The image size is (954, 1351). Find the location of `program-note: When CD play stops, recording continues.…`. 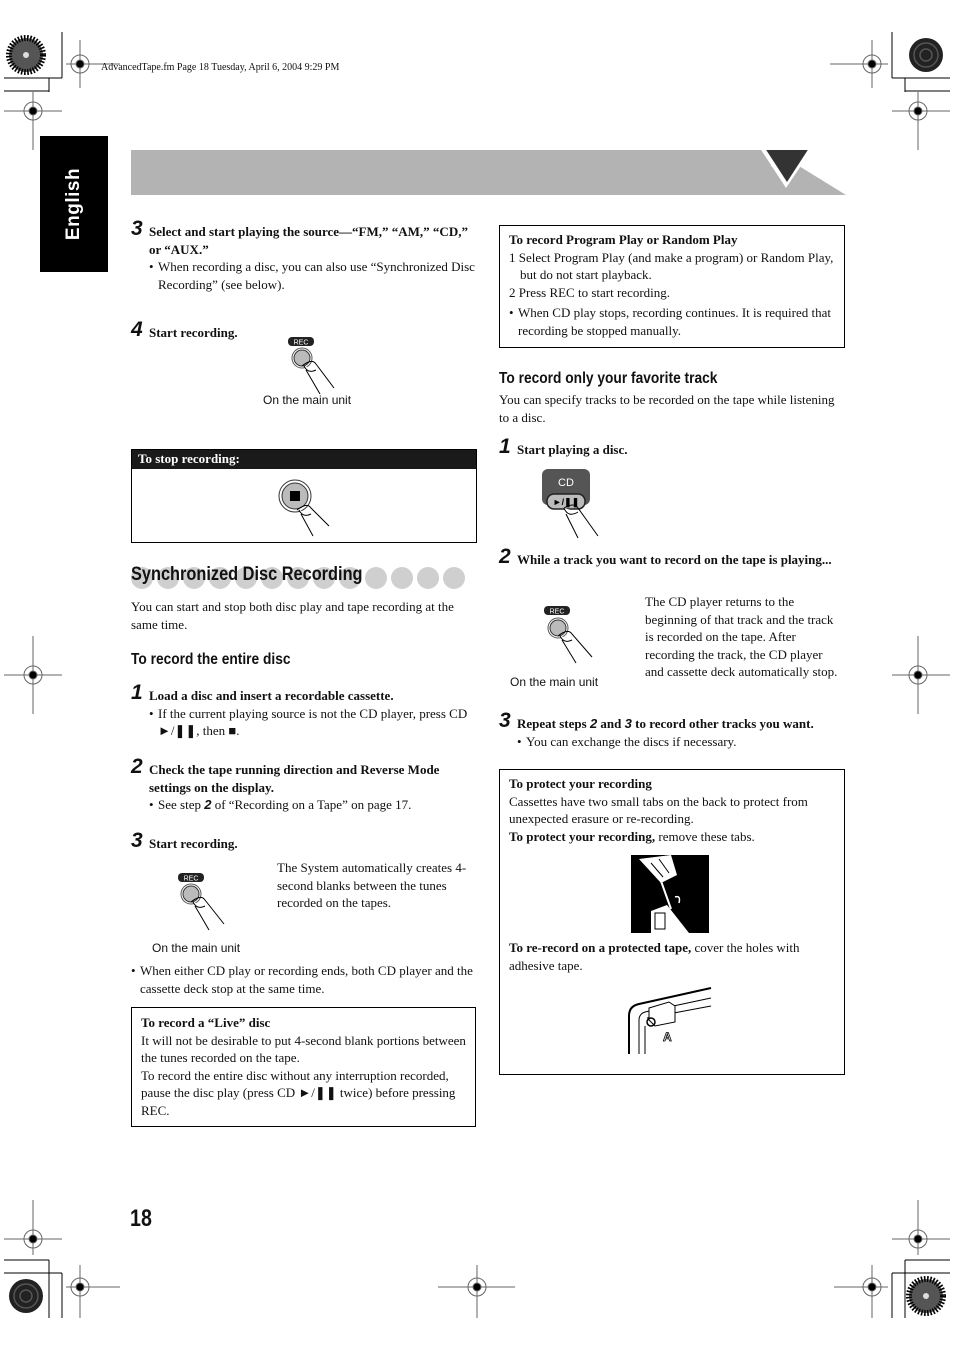

program-note: When CD play stops, recording continues.… is located at coordinates (672, 321).